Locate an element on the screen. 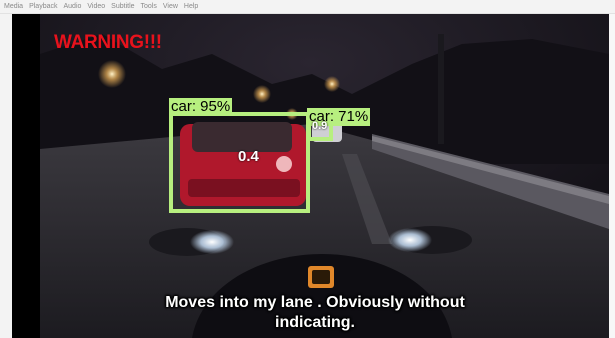 The image size is (615, 338). menu-media: Media is located at coordinates (13, 6).